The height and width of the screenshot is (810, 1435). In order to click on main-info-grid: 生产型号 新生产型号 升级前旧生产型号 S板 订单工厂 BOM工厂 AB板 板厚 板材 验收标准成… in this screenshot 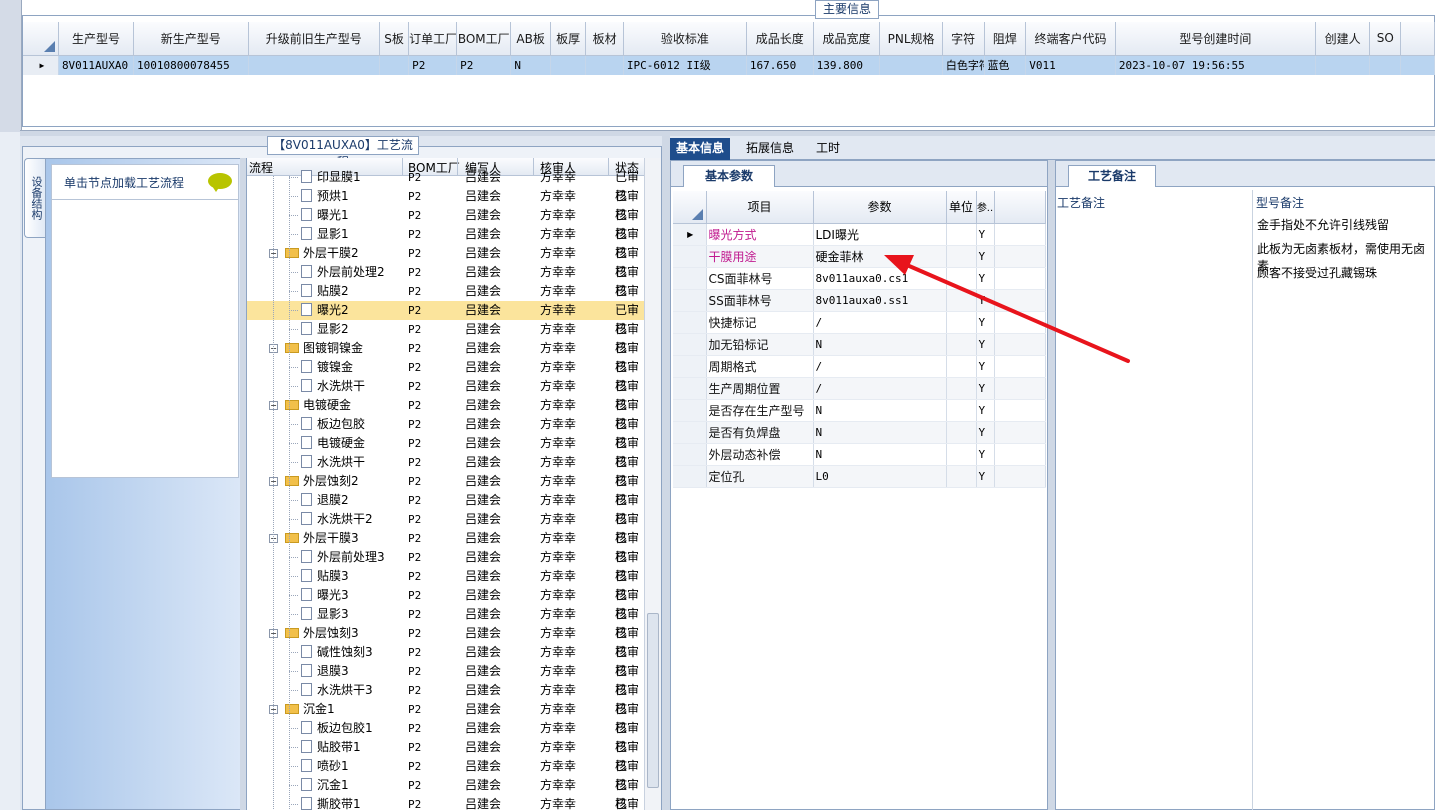, I will do `click(729, 48)`.